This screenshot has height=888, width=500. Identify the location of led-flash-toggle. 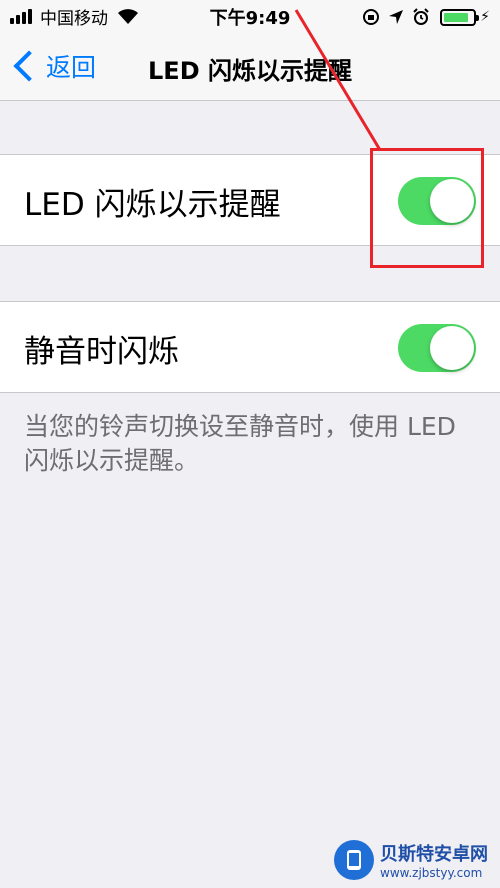
(437, 201).